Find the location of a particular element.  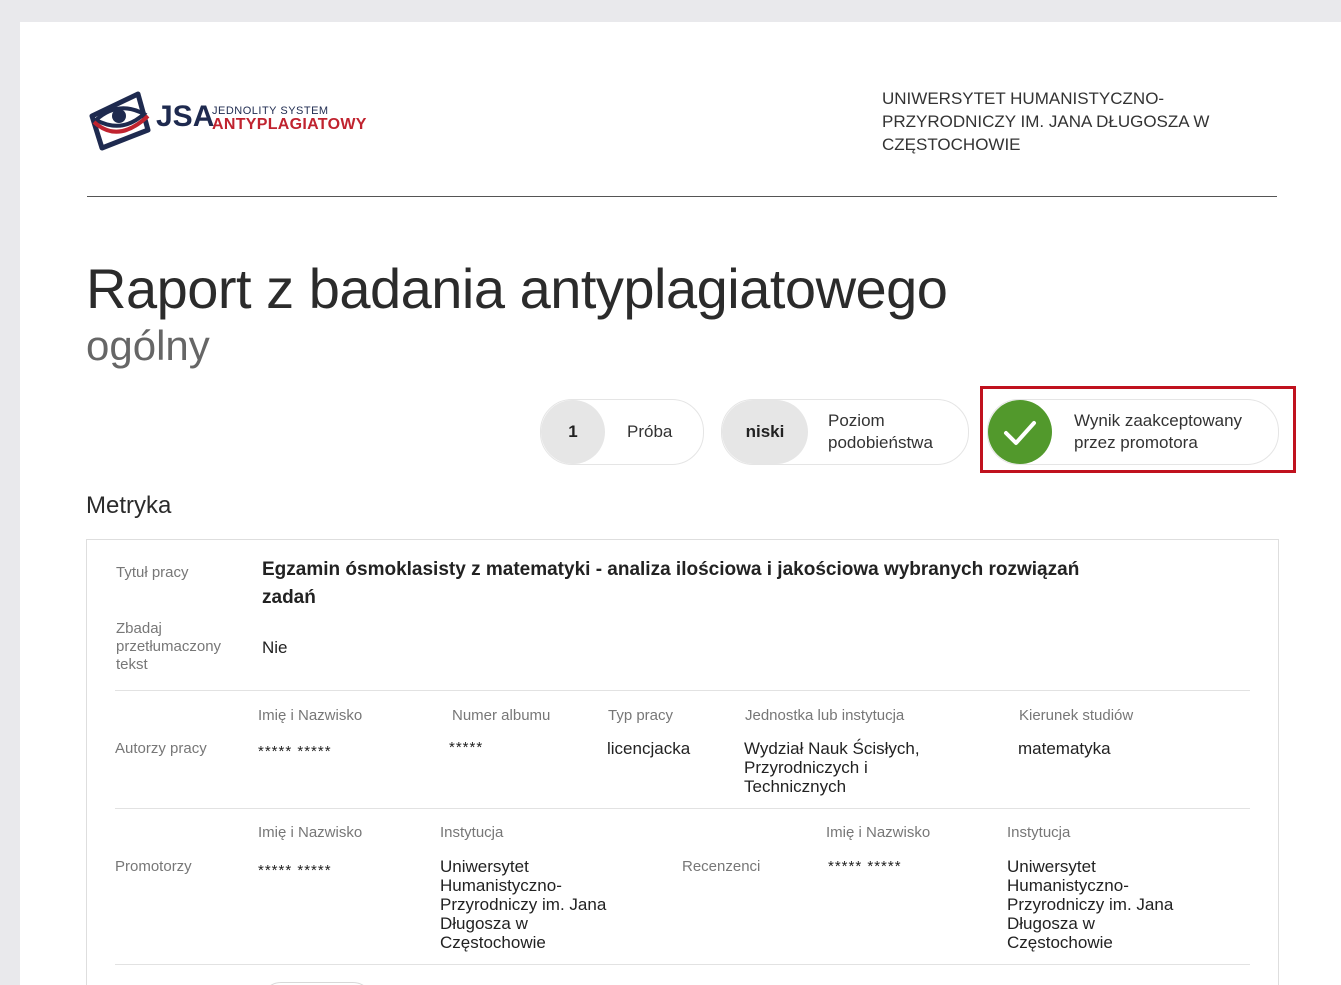

eye-logo-icon is located at coordinates (120, 121).